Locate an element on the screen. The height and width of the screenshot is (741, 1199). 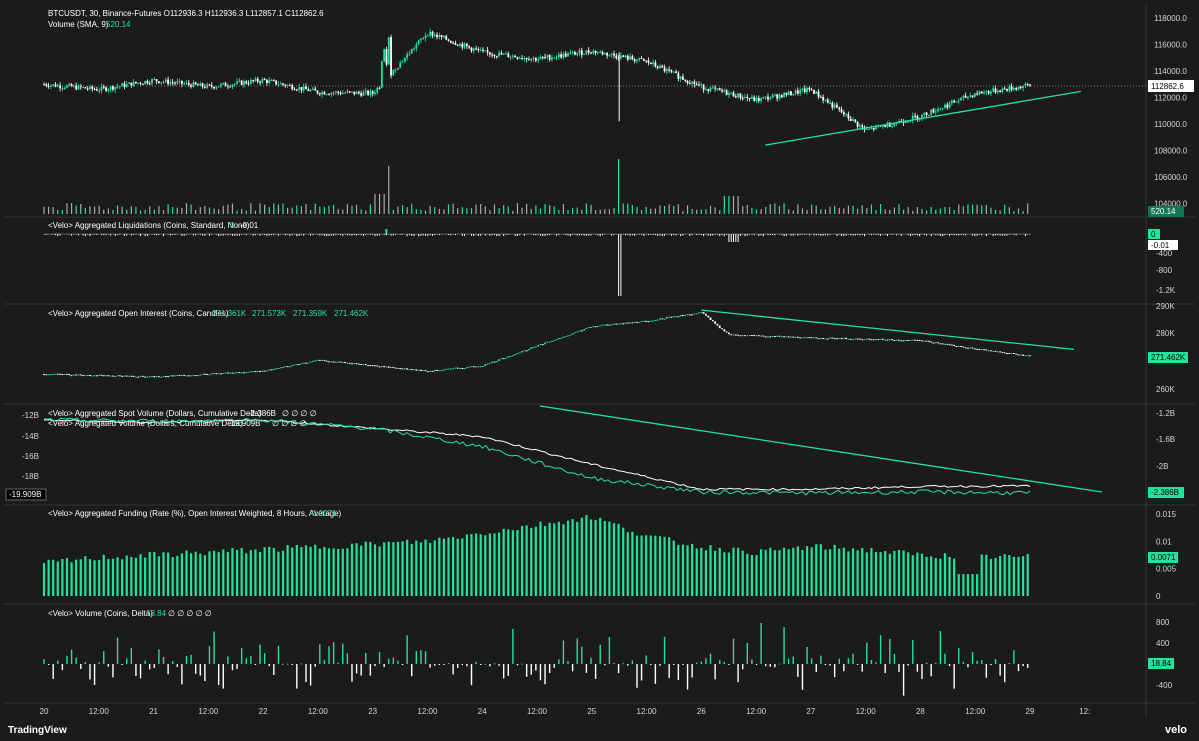
cvd-spot-null: ∅ ∅ ∅ ∅ is located at coordinates (299, 413).